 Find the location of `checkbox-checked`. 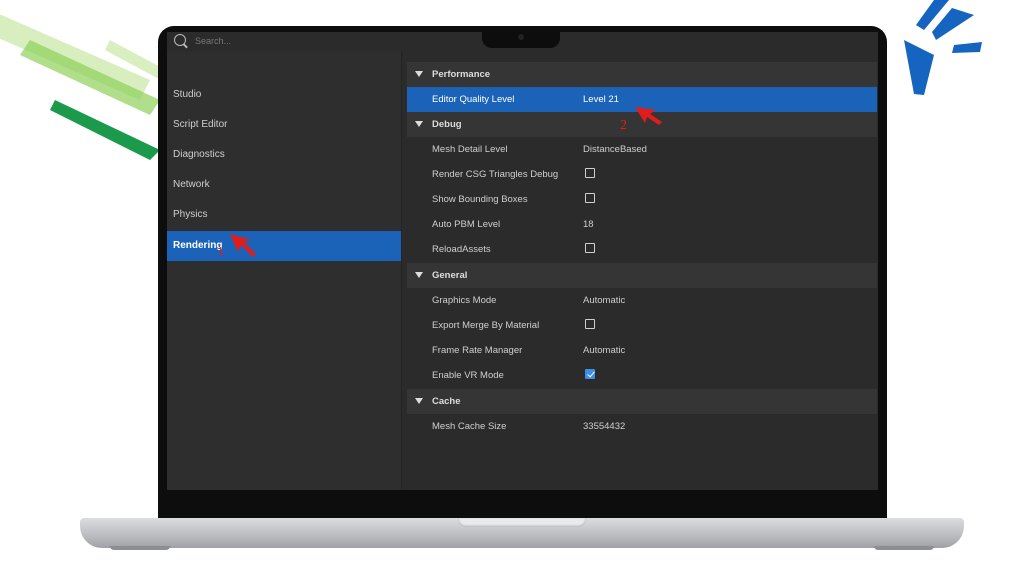

checkbox-checked is located at coordinates (590, 374).